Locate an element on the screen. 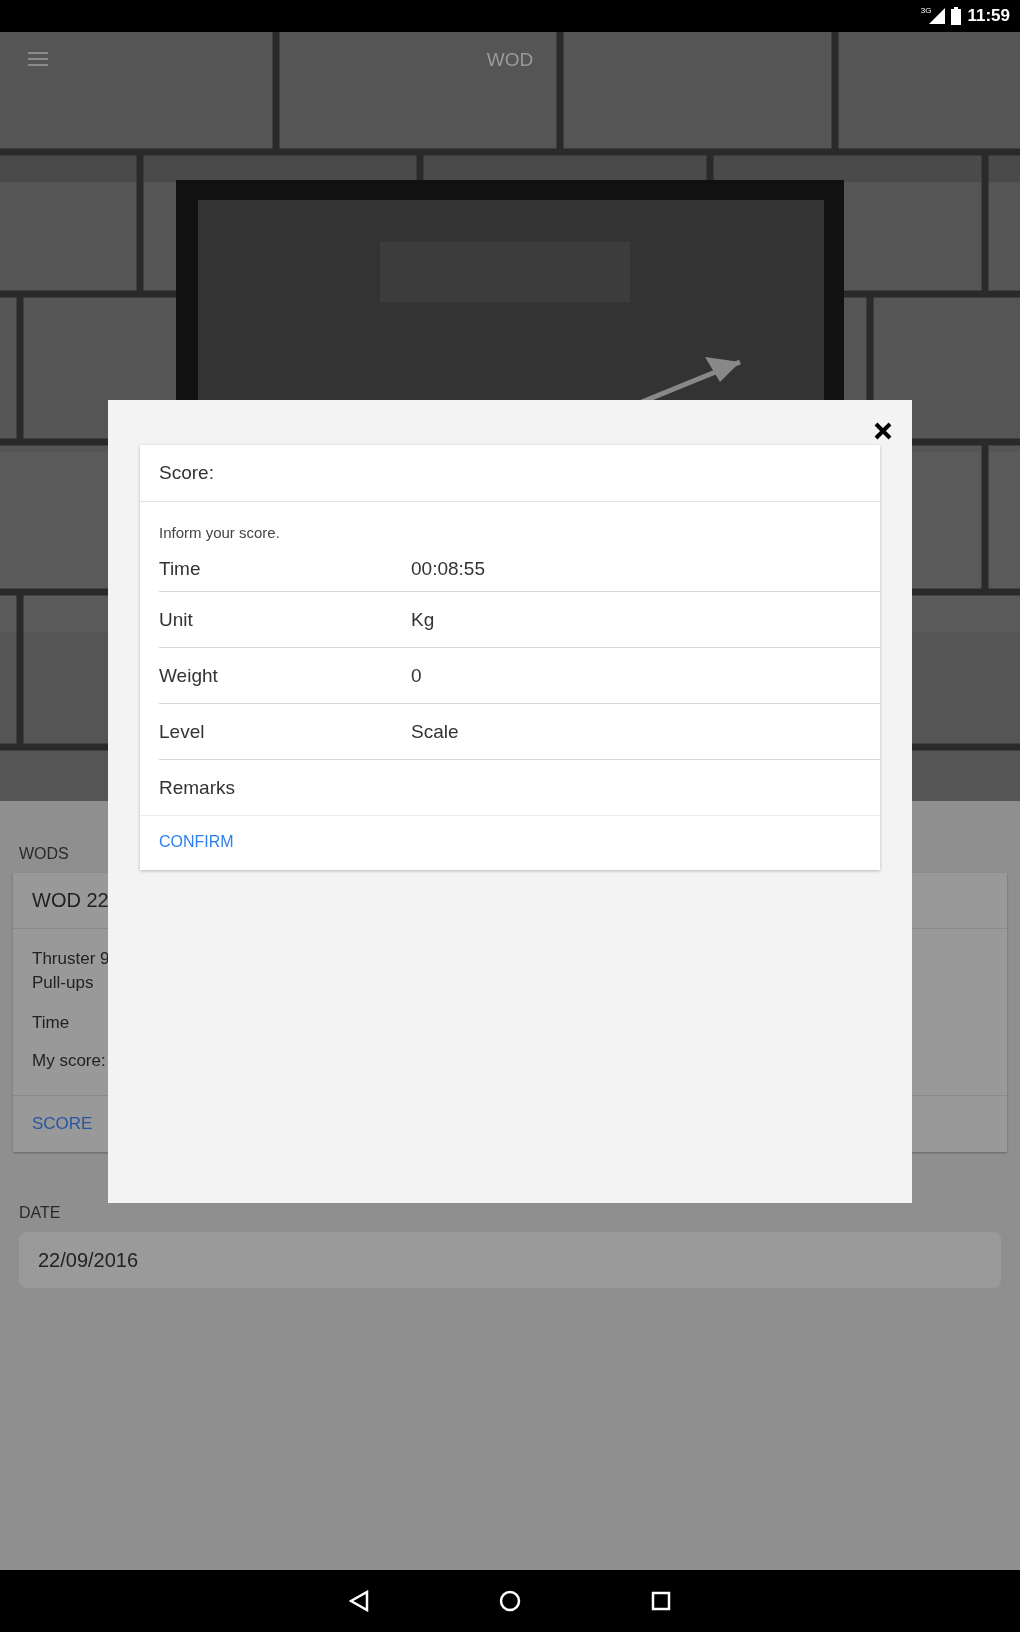 The height and width of the screenshot is (1632, 1020). field-label: Weight is located at coordinates (189, 675).